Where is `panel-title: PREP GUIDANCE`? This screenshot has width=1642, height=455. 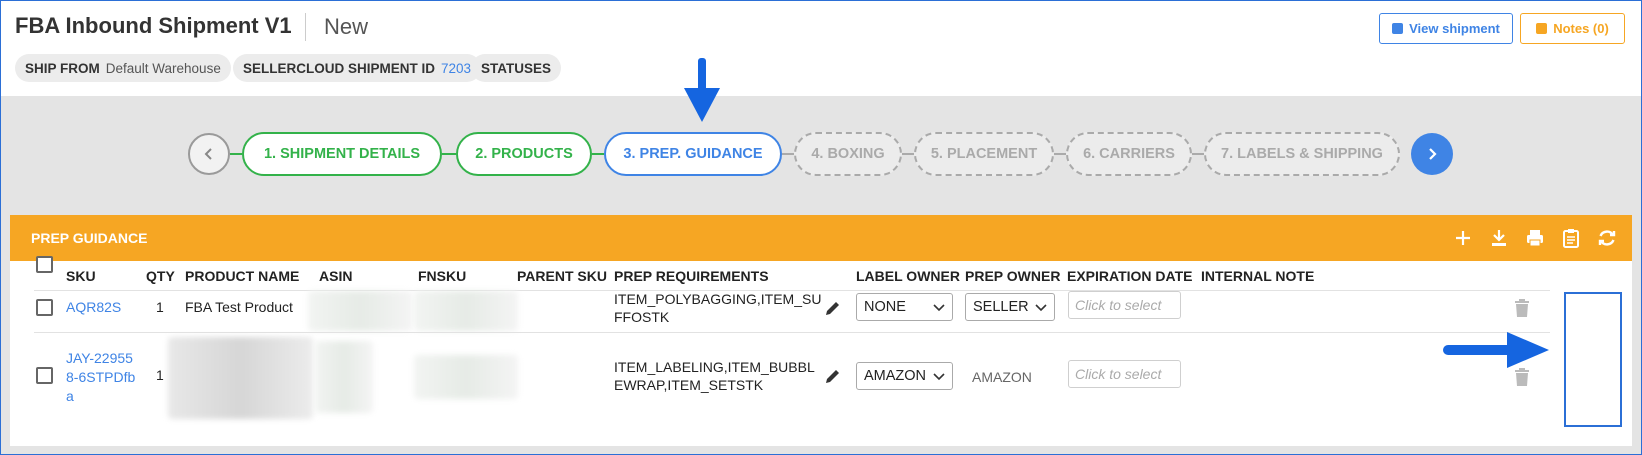 panel-title: PREP GUIDANCE is located at coordinates (89, 238).